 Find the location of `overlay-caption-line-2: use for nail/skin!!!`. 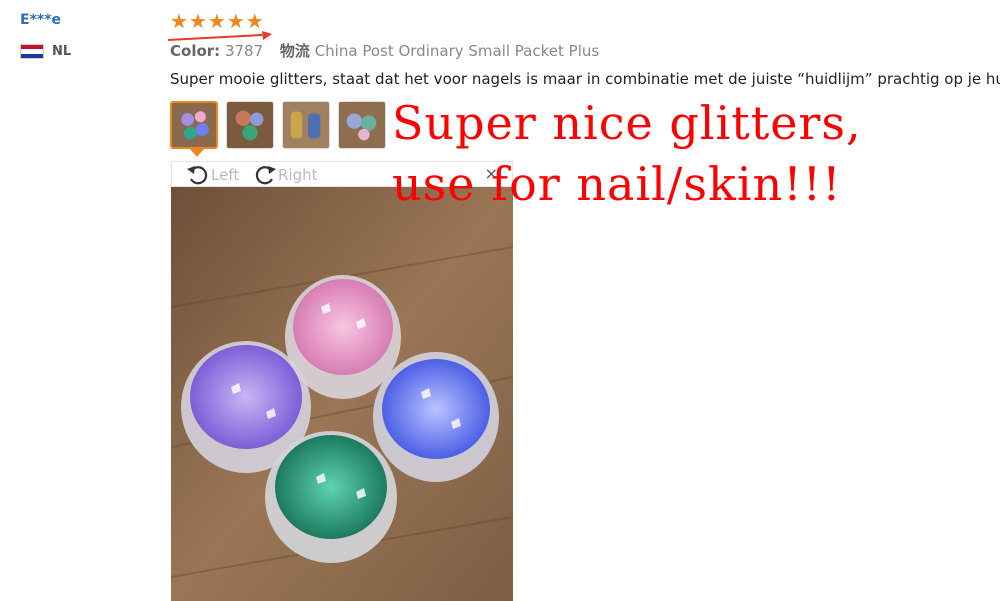

overlay-caption-line-2: use for nail/skin!!! is located at coordinates (617, 184).